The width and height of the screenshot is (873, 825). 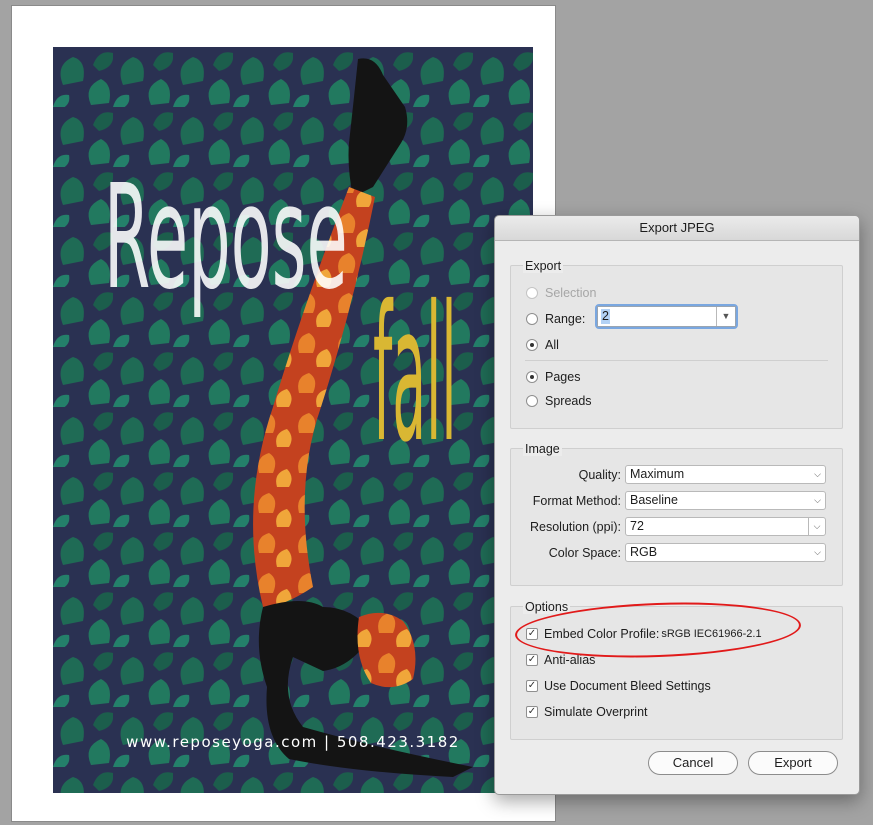 What do you see at coordinates (725, 552) in the screenshot?
I see `color-space-select: RGB ⌵` at bounding box center [725, 552].